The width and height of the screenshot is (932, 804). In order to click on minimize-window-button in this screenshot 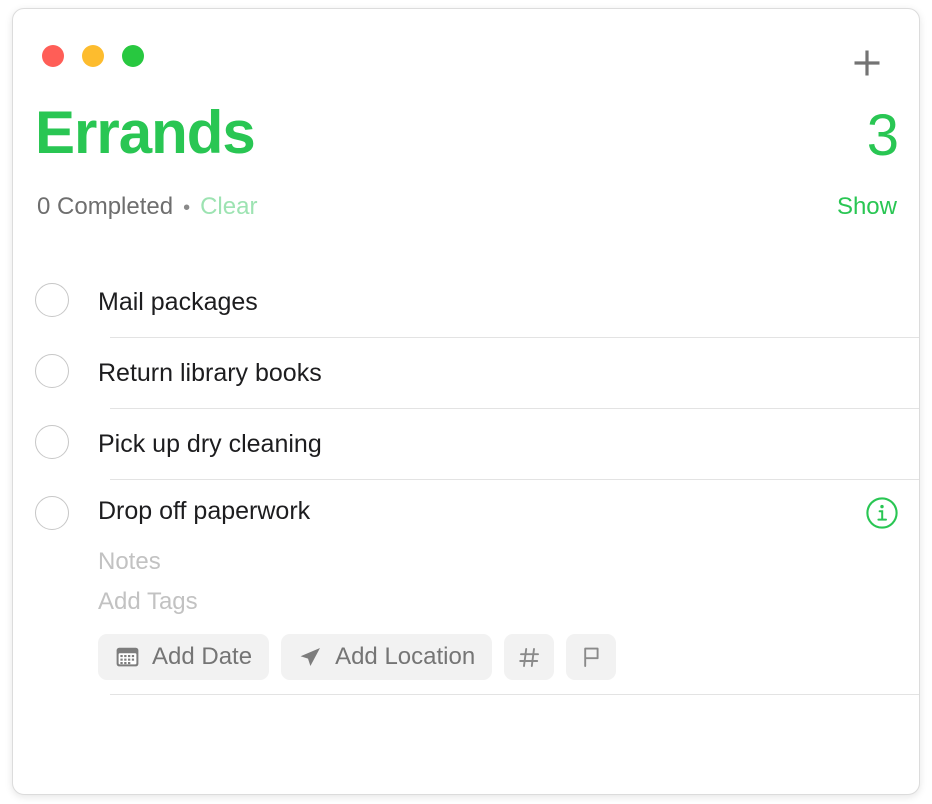, I will do `click(93, 56)`.